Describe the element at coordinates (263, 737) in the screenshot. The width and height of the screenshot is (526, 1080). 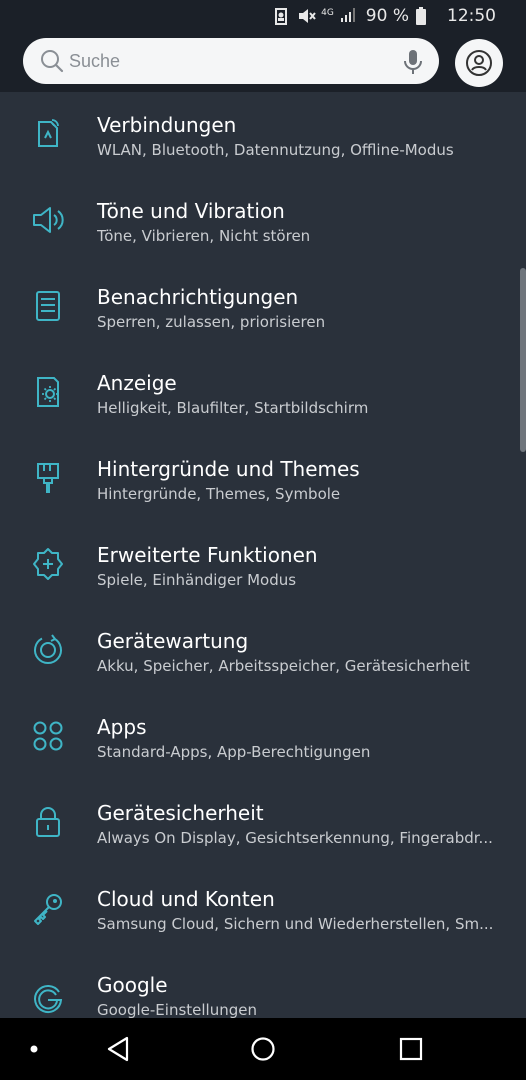
I see `settings-item-apps: Apps Standard-Apps, App-Berechtigungen` at that location.